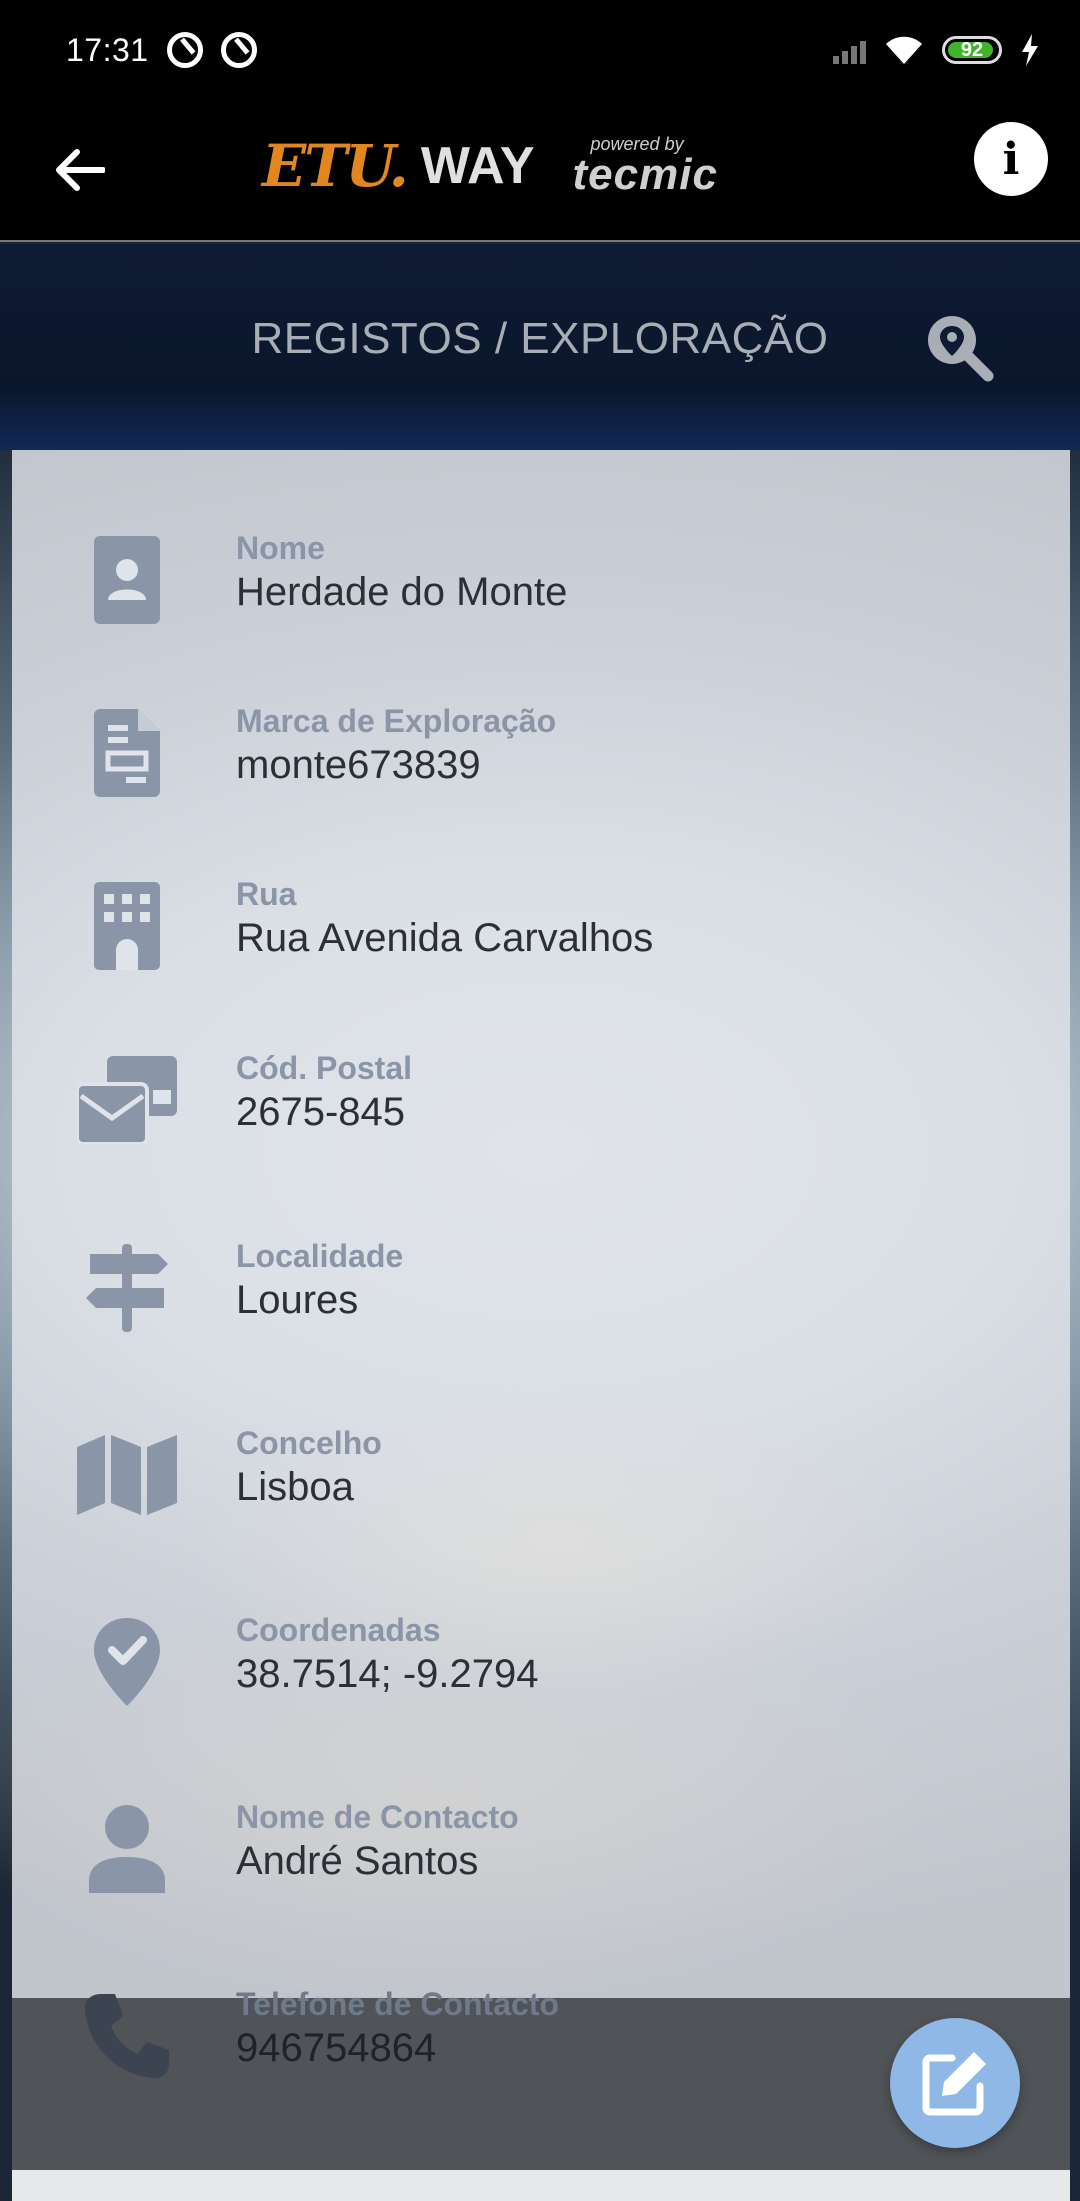 The width and height of the screenshot is (1080, 2201). Describe the element at coordinates (357, 1861) in the screenshot. I see `field-value: André Santos` at that location.